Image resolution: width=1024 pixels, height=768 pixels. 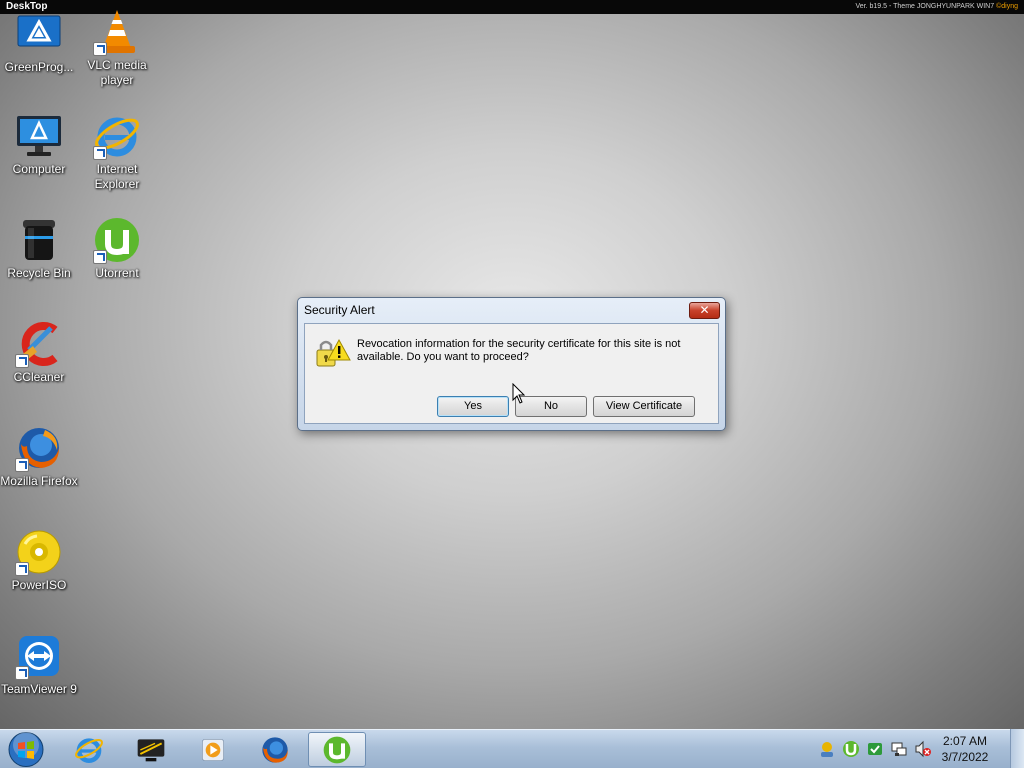 What do you see at coordinates (965, 749) in the screenshot?
I see `taskbar-clock: 2:07 AM 3/7/2022` at bounding box center [965, 749].